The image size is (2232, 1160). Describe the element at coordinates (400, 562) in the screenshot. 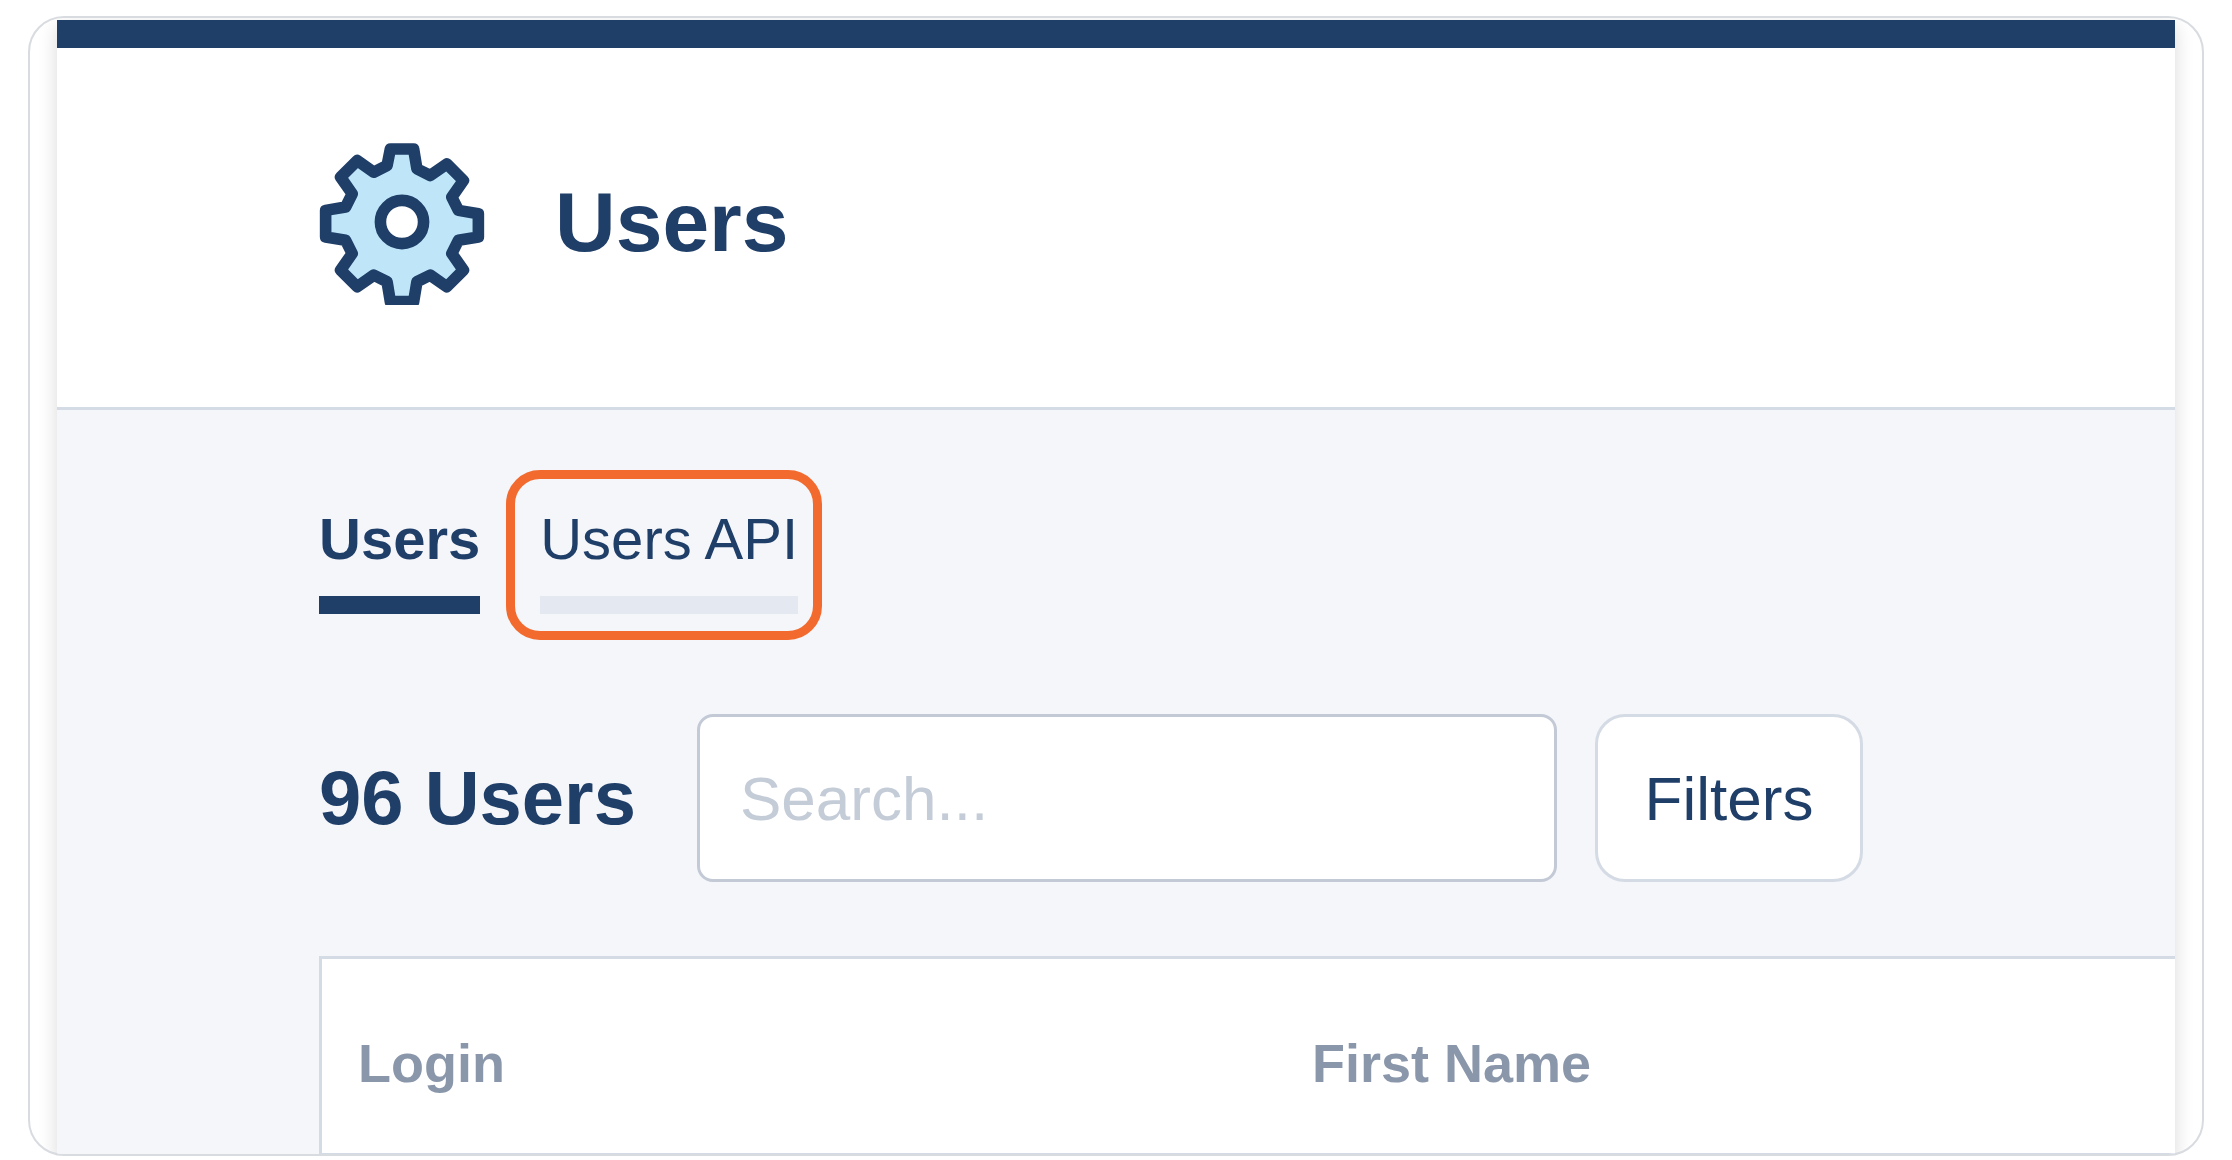

I see `tab: Users` at that location.